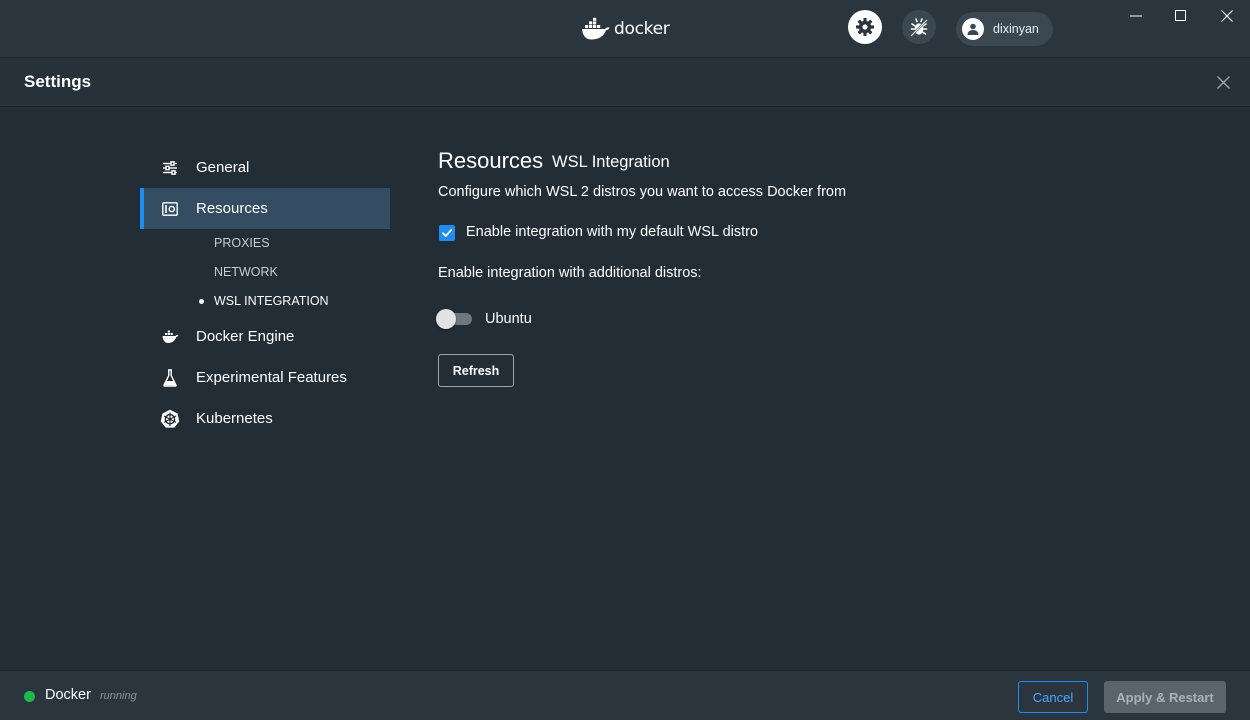 The width and height of the screenshot is (1250, 720). Describe the element at coordinates (1053, 697) in the screenshot. I see `cancel-button: Cancel` at that location.